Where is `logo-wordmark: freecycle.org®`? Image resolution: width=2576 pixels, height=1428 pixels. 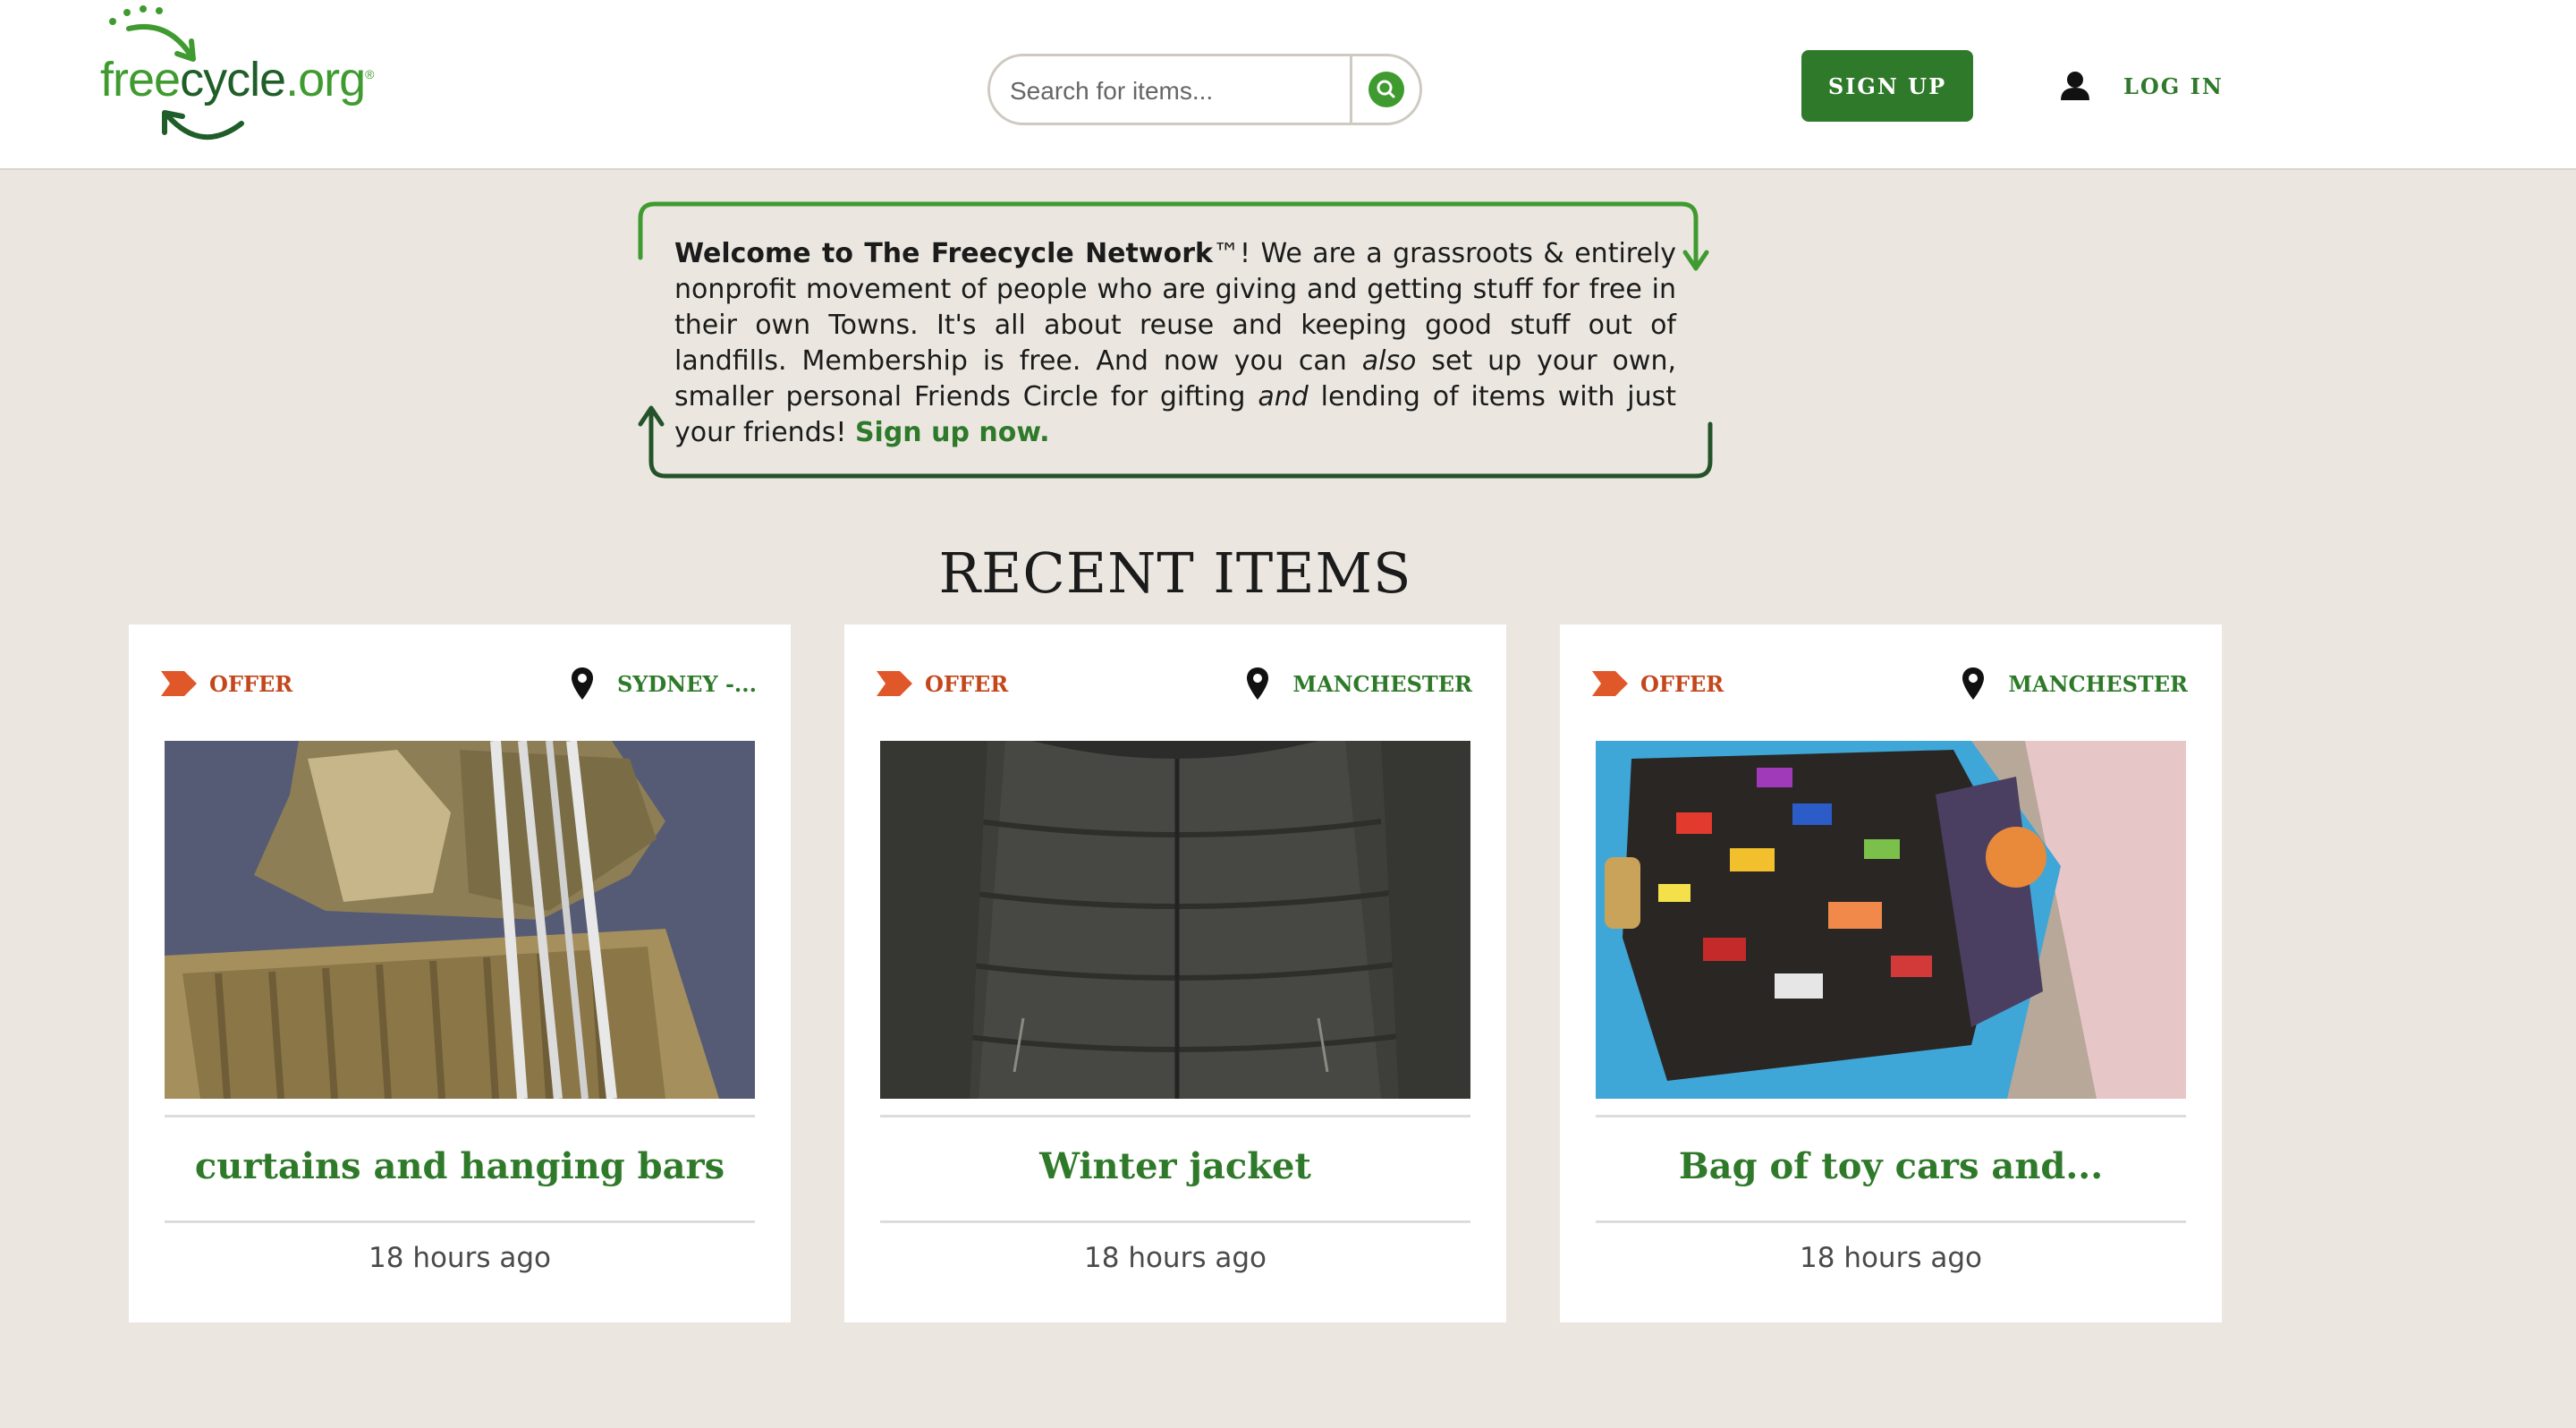 logo-wordmark: freecycle.org® is located at coordinates (237, 79).